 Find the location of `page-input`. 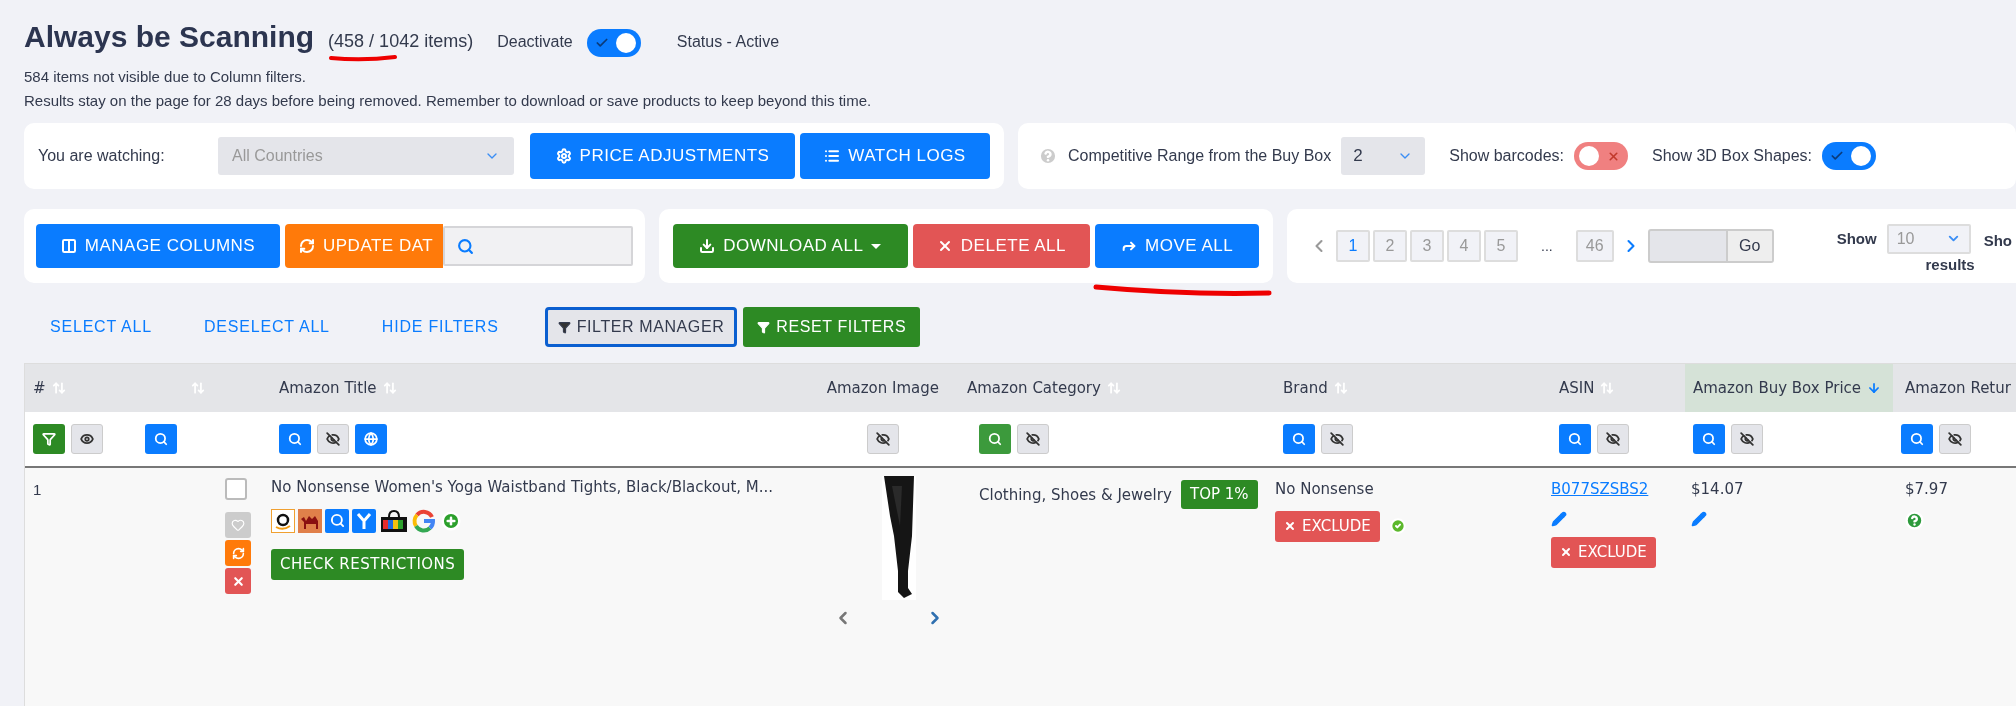

page-input is located at coordinates (1687, 246).